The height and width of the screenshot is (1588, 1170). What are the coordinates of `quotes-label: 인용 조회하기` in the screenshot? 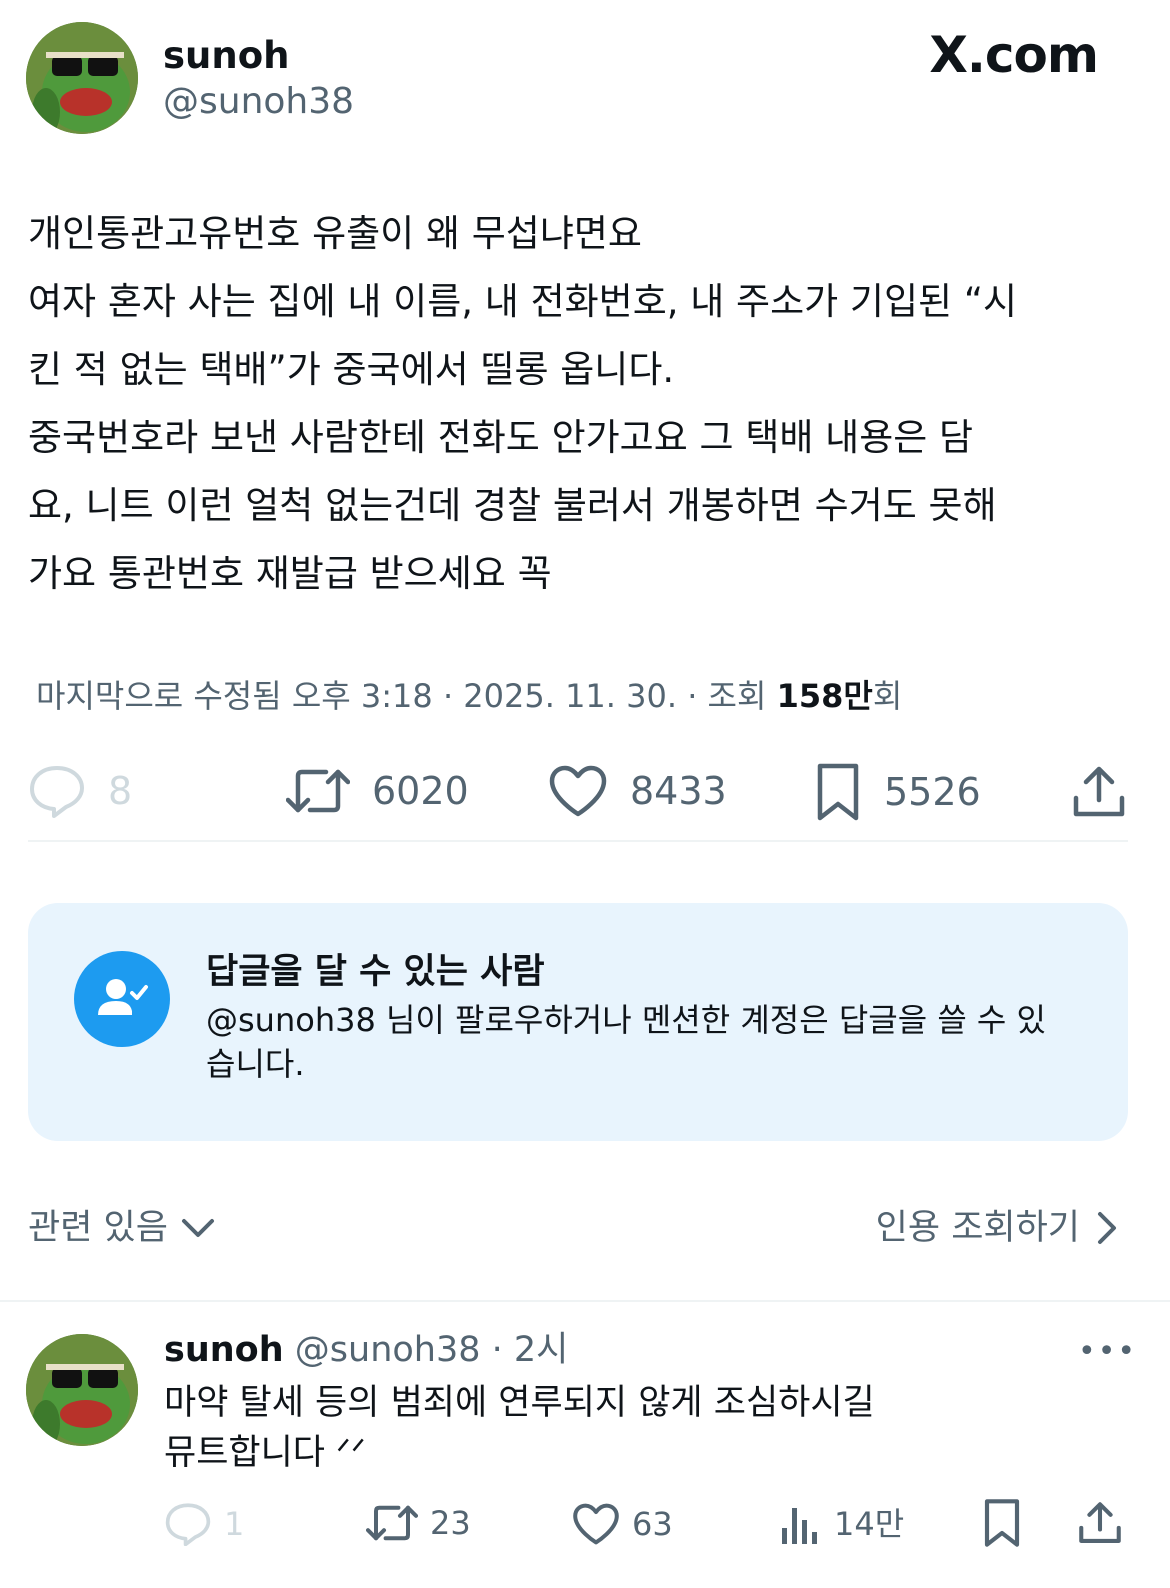 It's located at (977, 1228).